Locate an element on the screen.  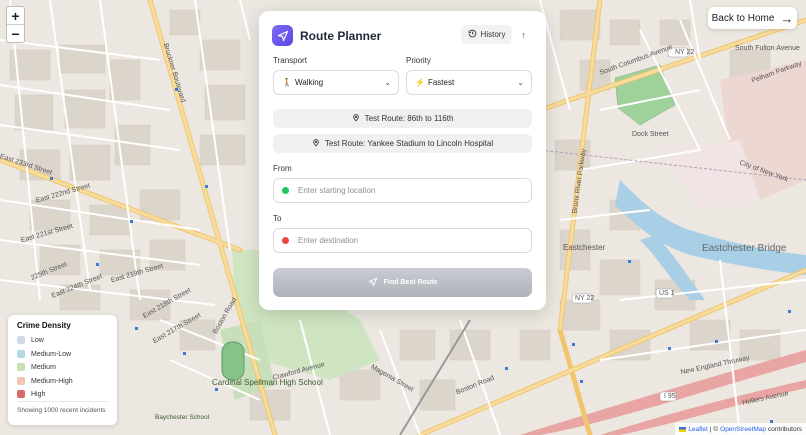
legend-divider is located at coordinates (62, 401).